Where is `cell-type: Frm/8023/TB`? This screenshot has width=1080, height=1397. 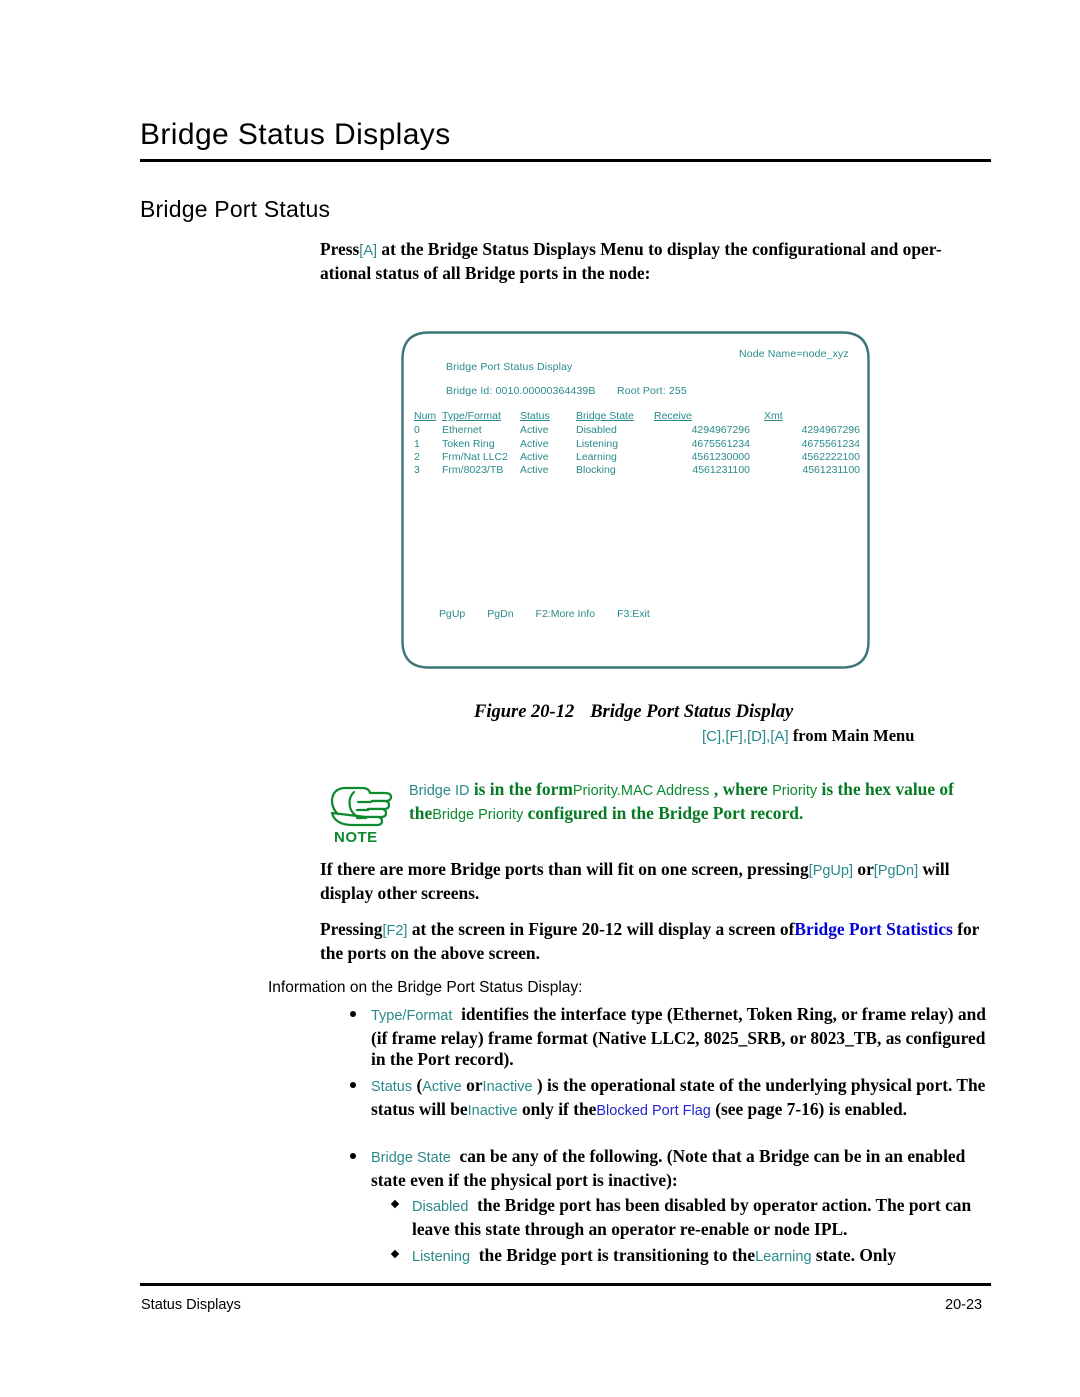 cell-type: Frm/8023/TB is located at coordinates (473, 470).